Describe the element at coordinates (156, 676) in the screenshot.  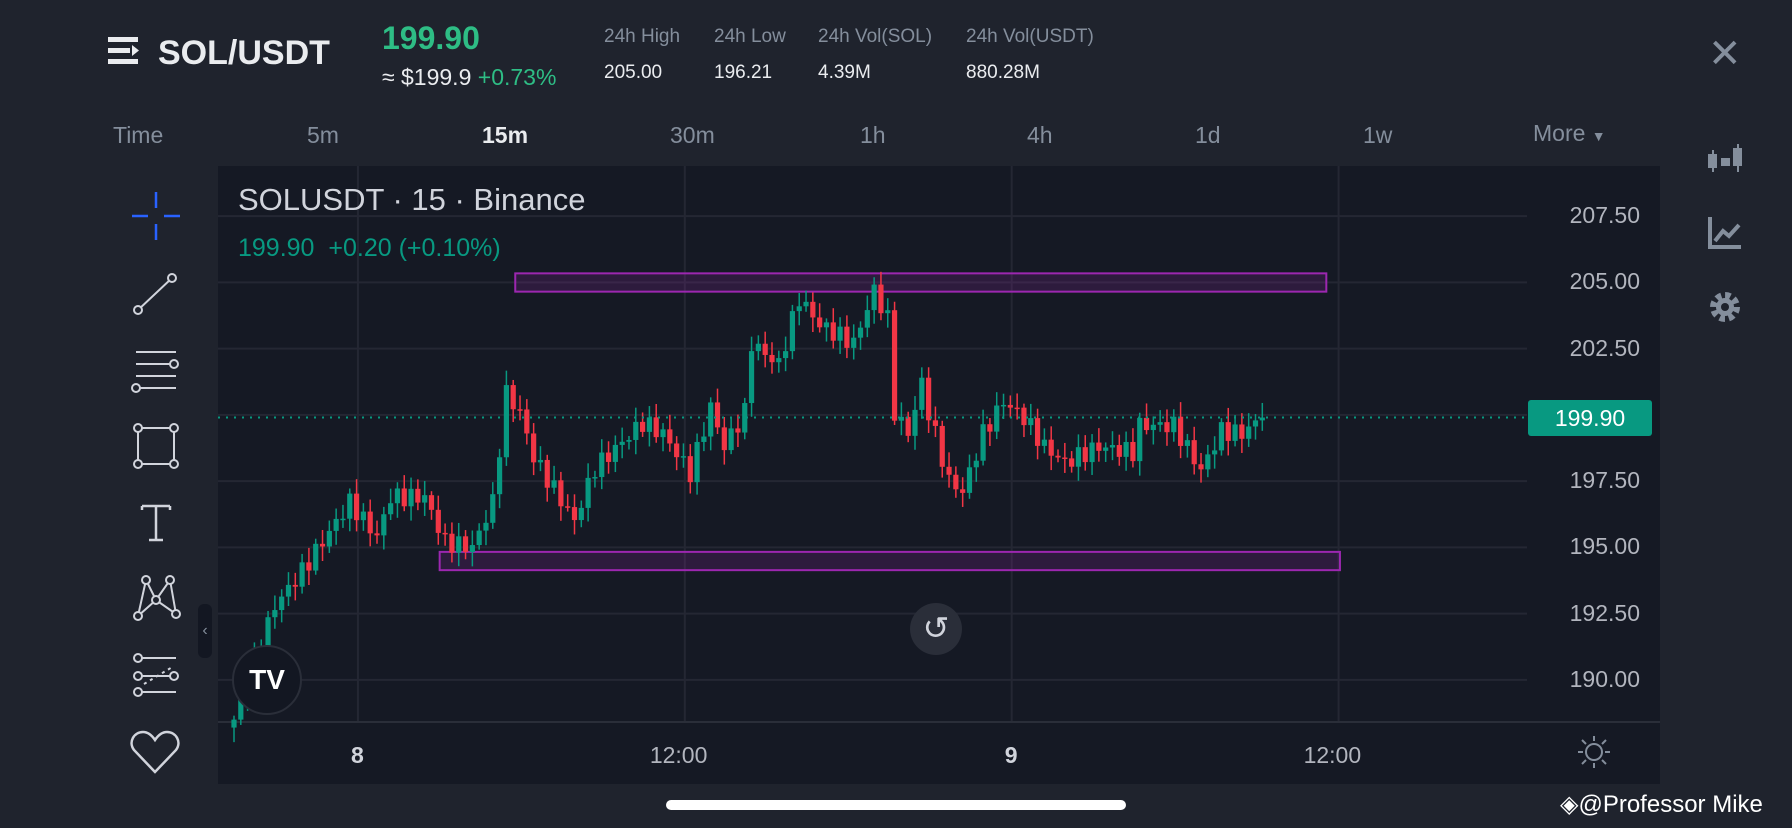
I see `fib-tool-icon` at that location.